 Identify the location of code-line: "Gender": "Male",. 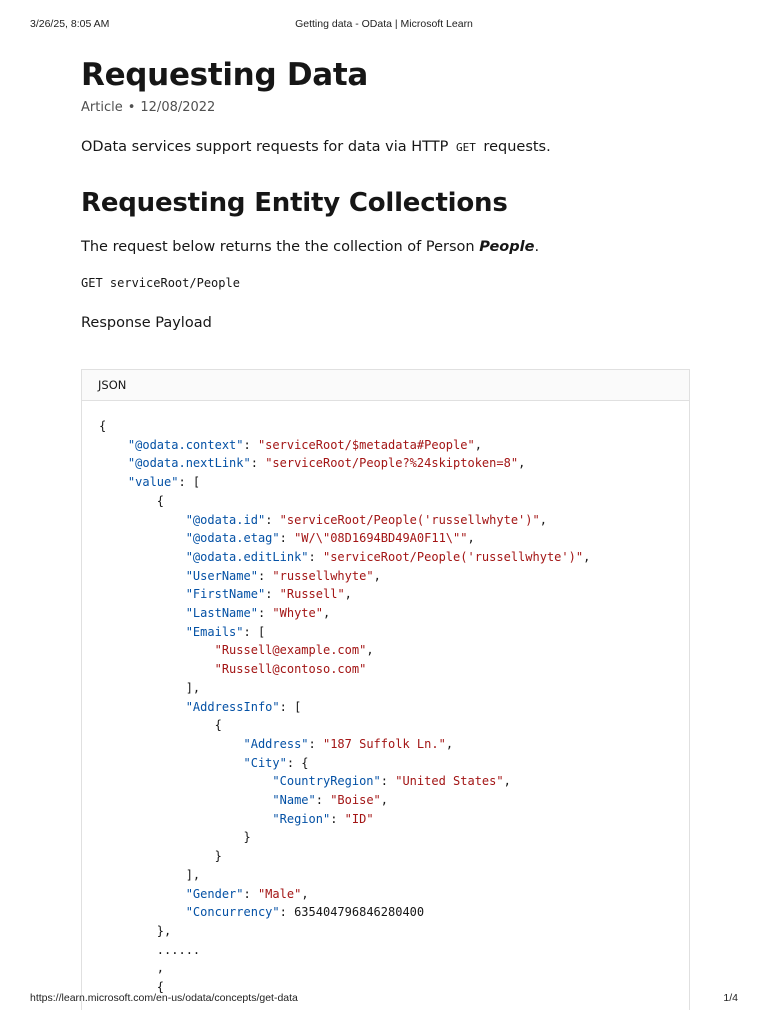
(204, 894).